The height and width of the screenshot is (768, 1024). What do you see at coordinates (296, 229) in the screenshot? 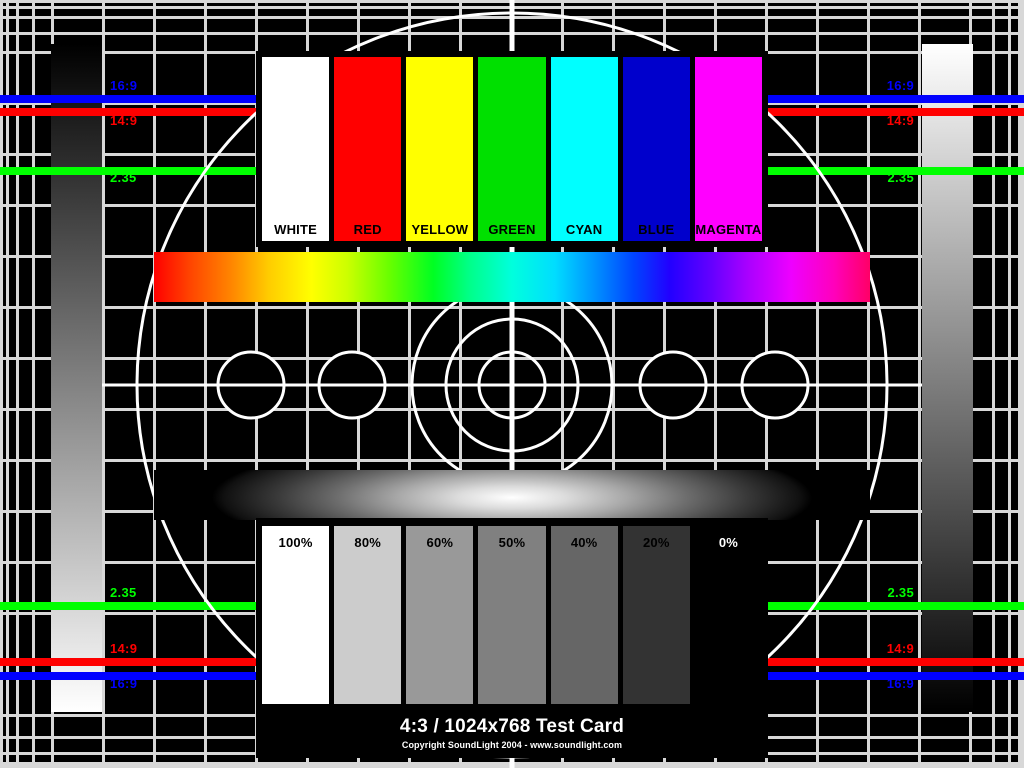
I see `color-bar-label: WHITE` at bounding box center [296, 229].